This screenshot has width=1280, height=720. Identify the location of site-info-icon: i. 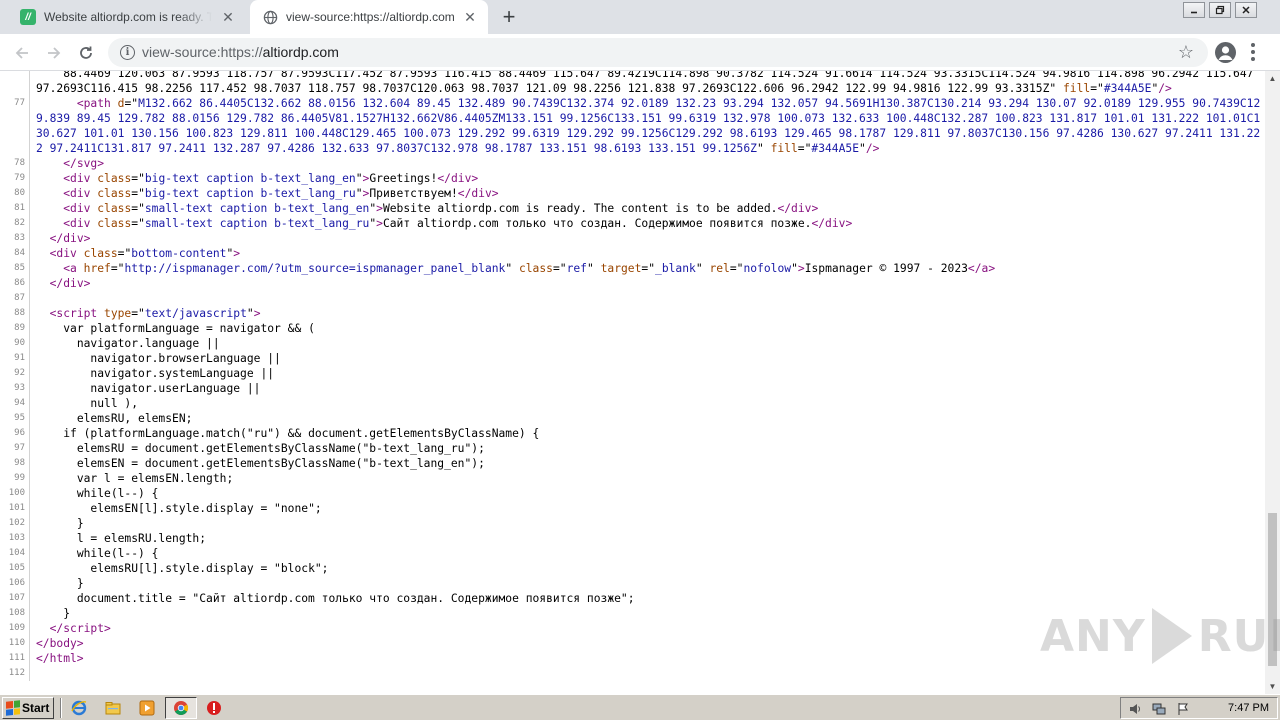
(127, 52).